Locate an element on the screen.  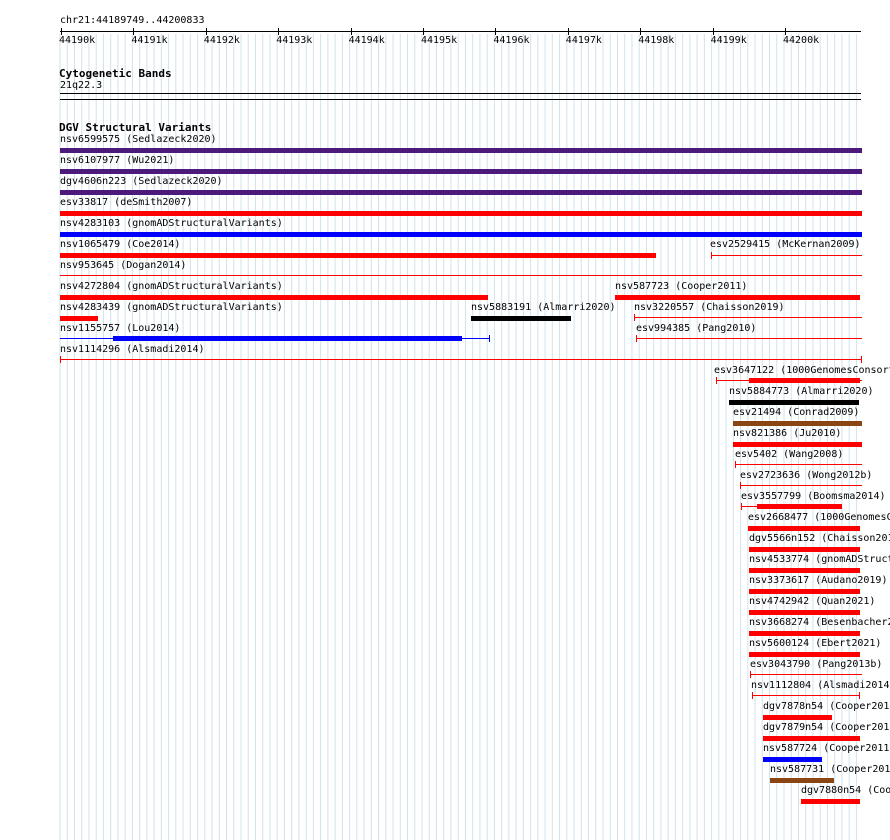
variant-label: nsv4742942 (Quan2021) is located at coordinates (812, 601).